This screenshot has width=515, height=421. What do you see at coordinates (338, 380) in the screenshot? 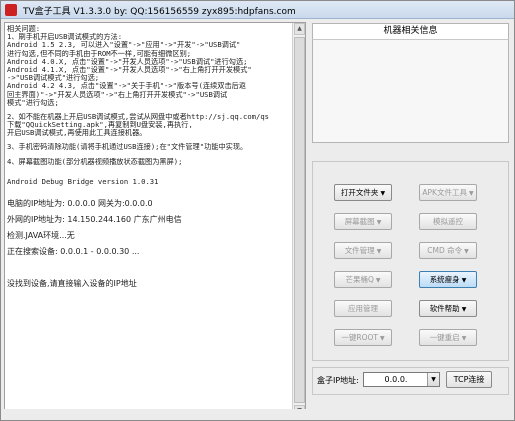
I see `box-ip-label: 盒子IP地址:` at bounding box center [338, 380].